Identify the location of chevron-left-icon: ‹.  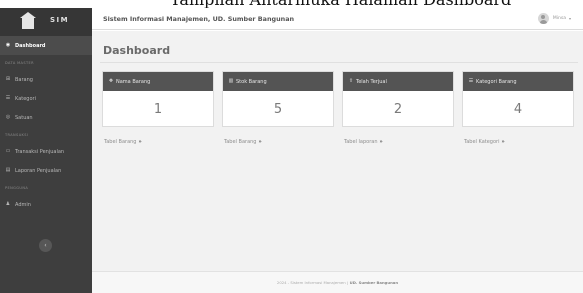
(45, 245).